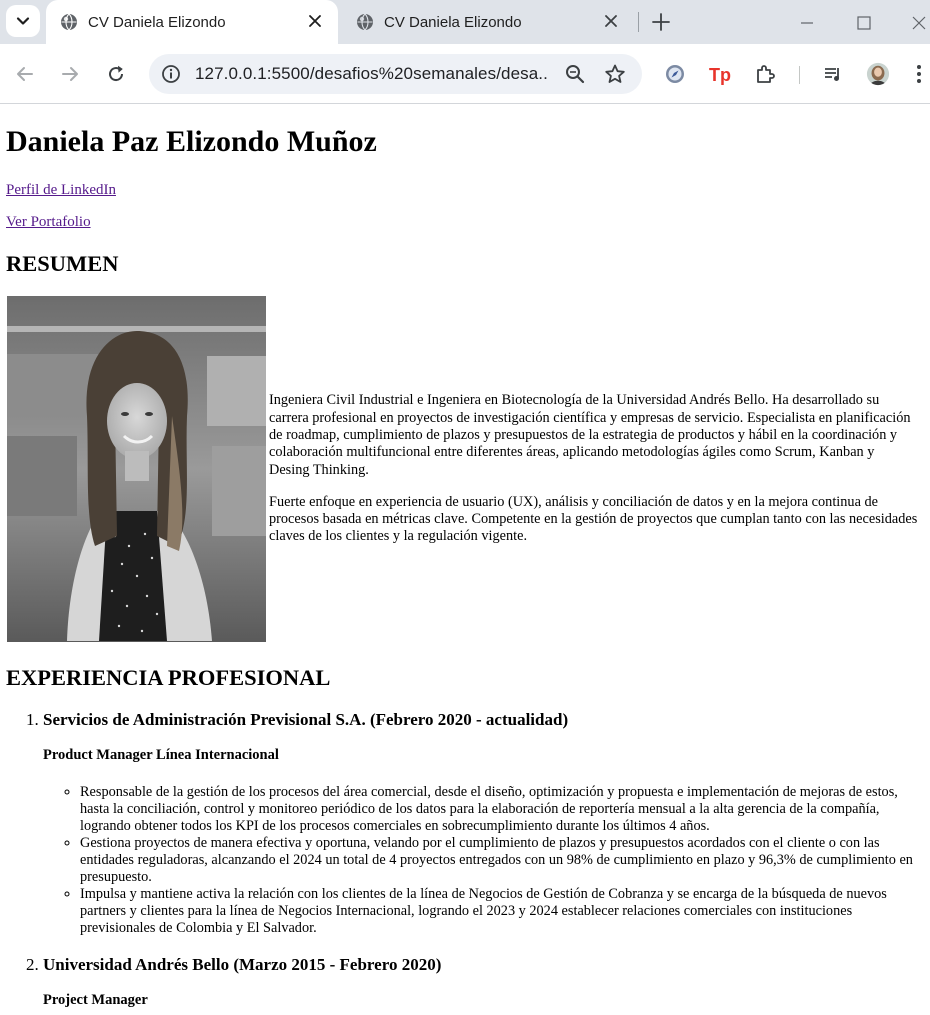 The image size is (930, 1015). What do you see at coordinates (799, 75) in the screenshot?
I see `toolbar-divider` at bounding box center [799, 75].